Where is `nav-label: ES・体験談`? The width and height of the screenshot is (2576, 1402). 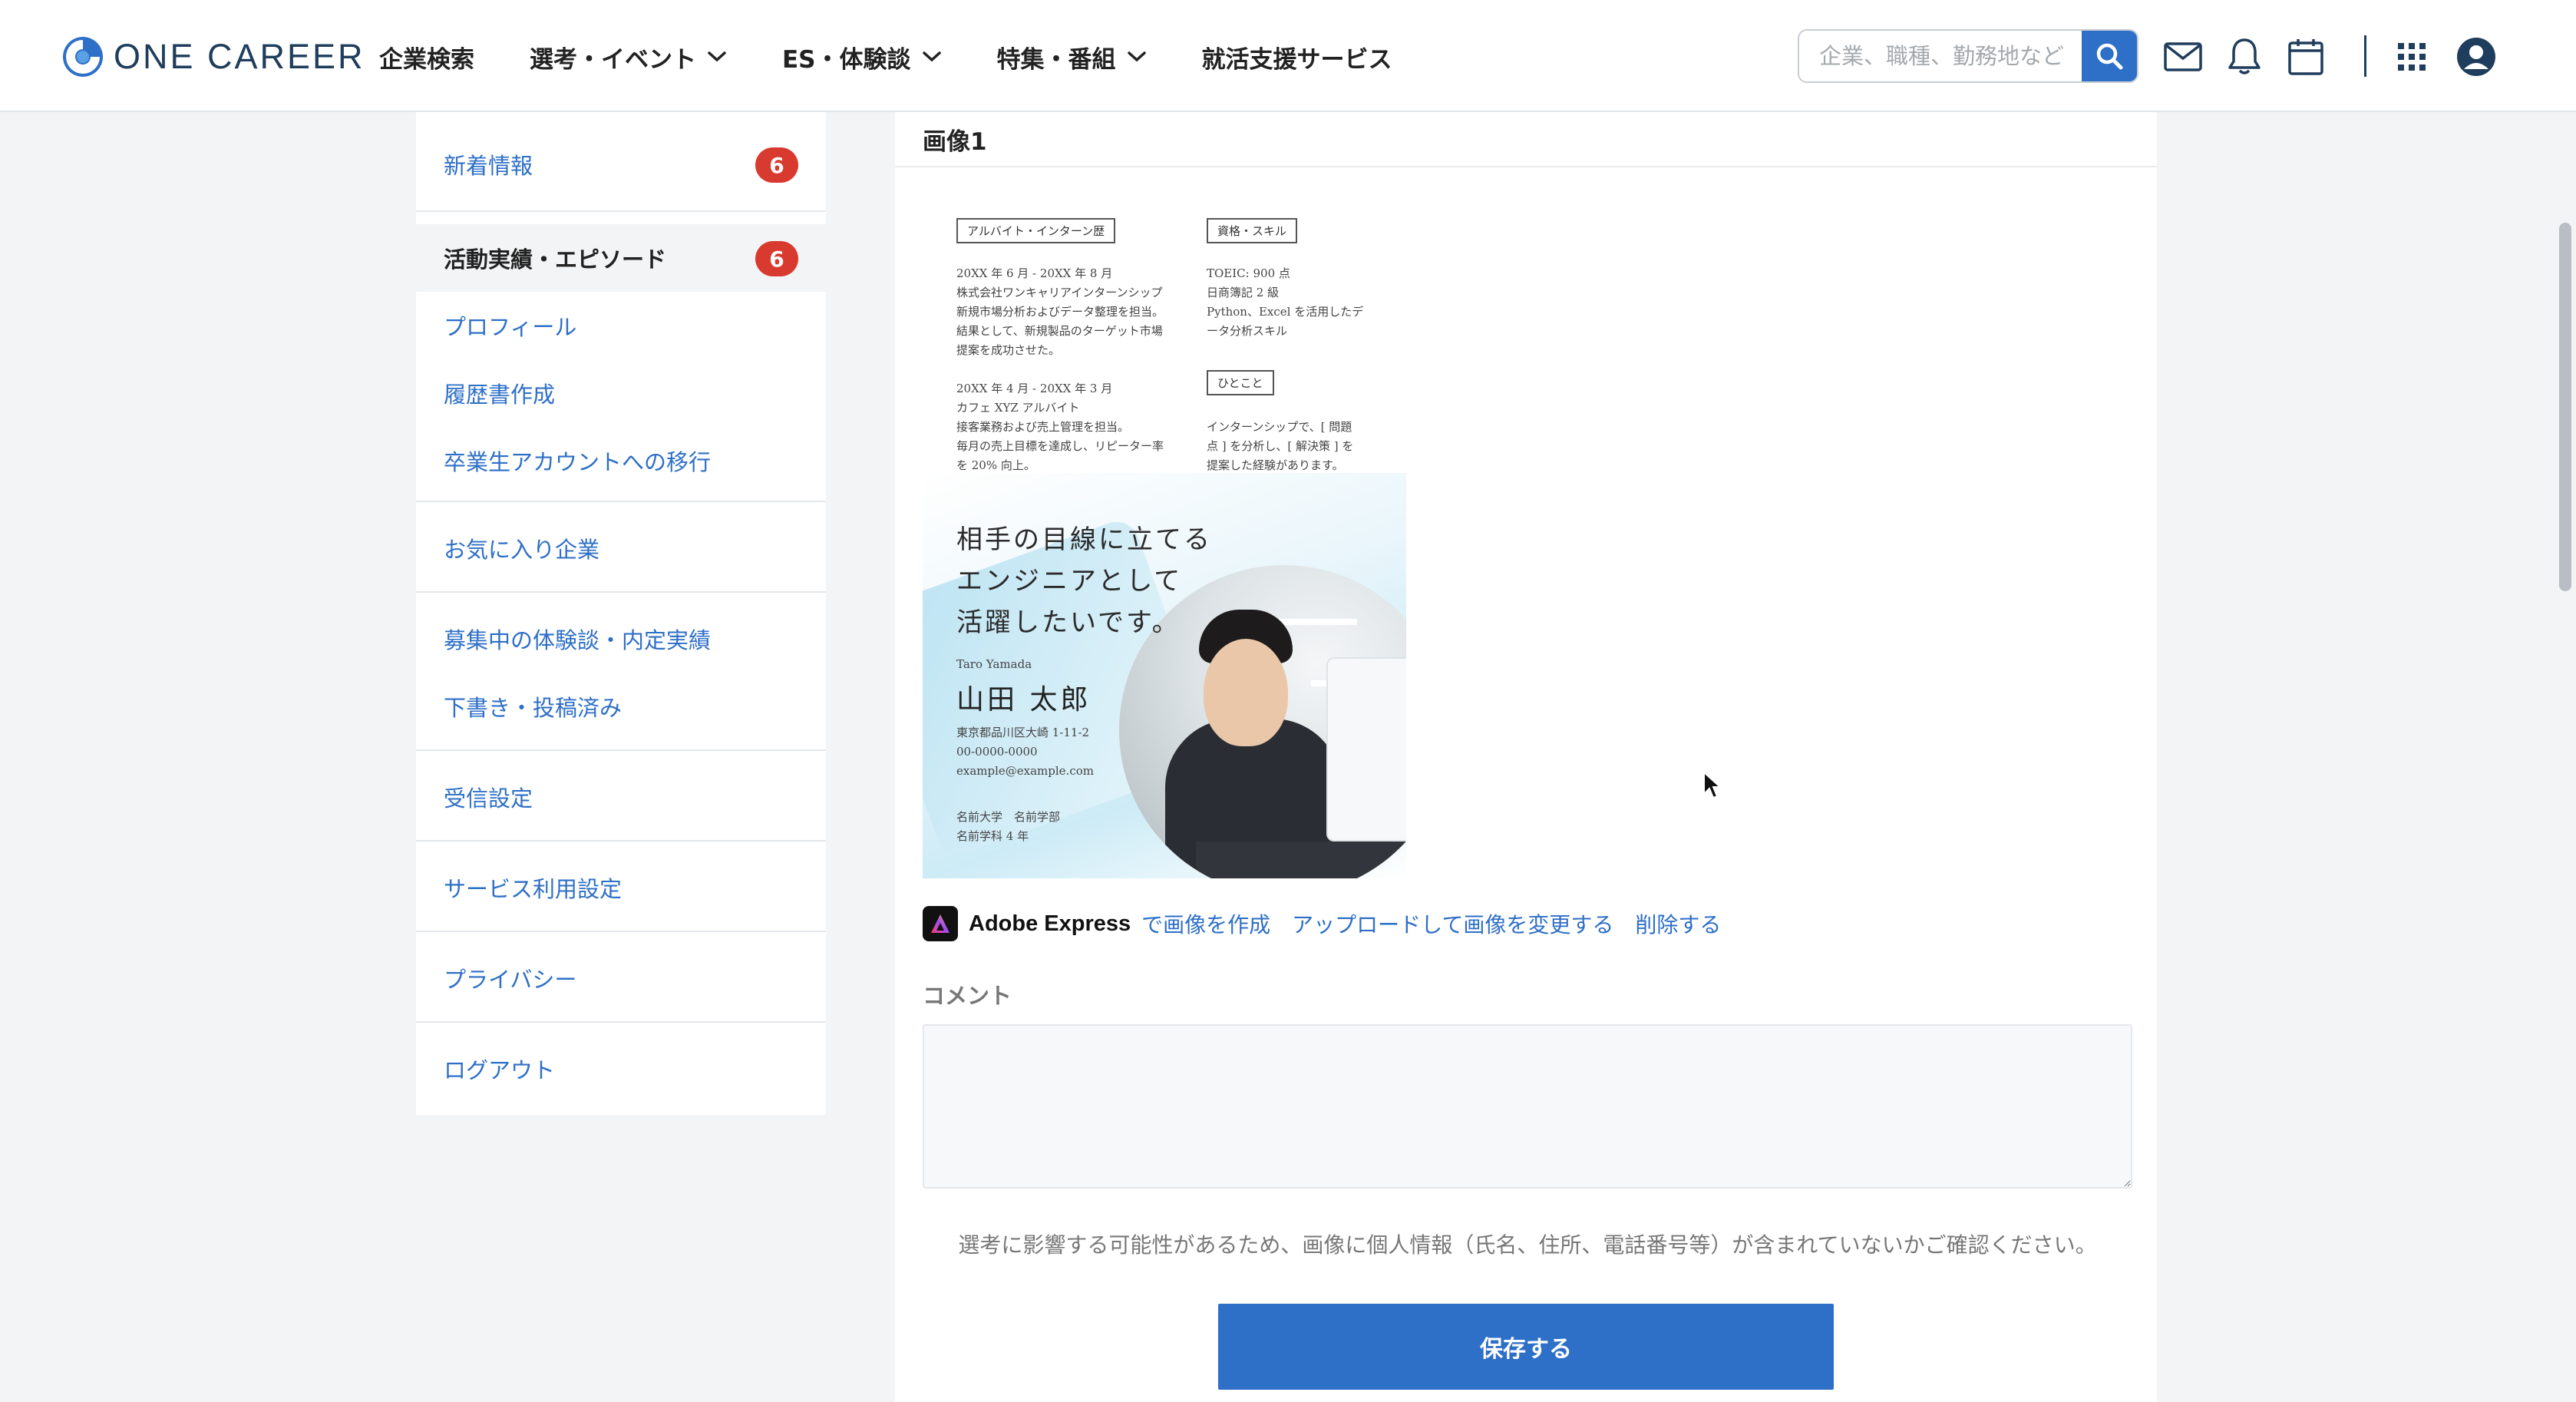
nav-label: ES・体験談 is located at coordinates (846, 60).